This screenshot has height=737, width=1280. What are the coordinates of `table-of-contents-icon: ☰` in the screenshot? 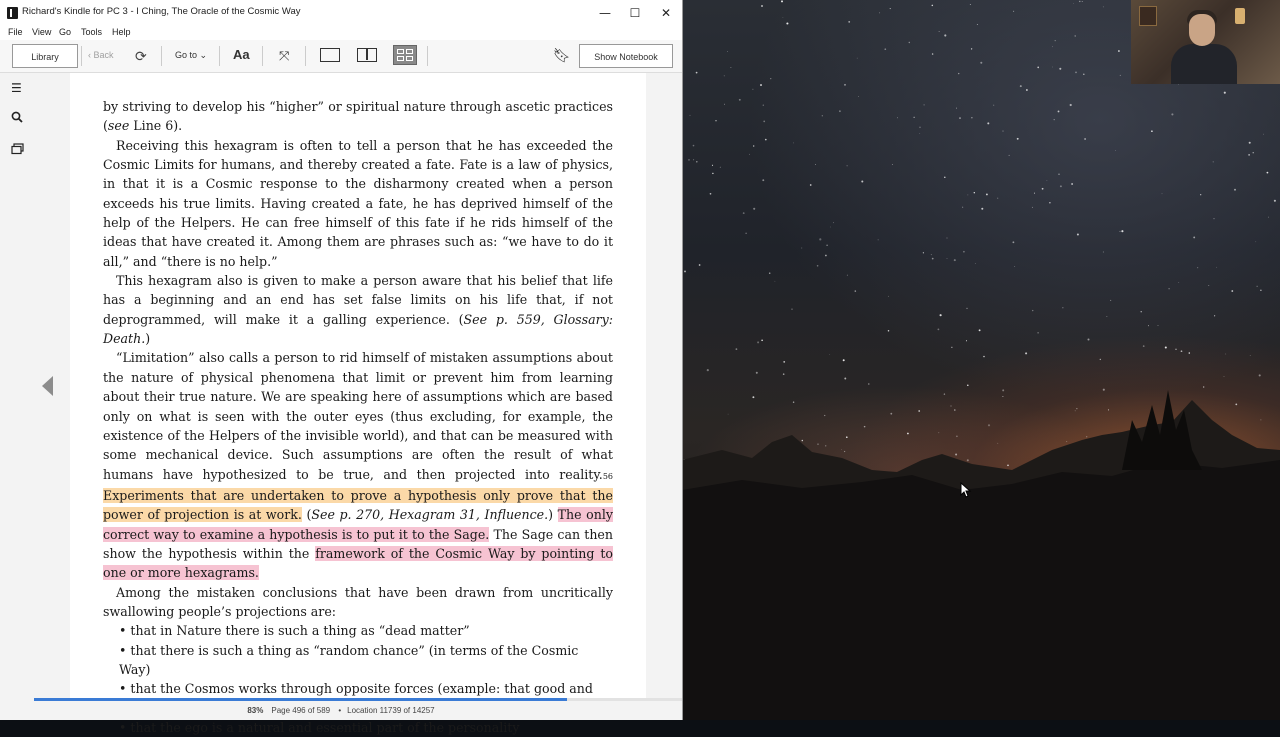 It's located at (16, 88).